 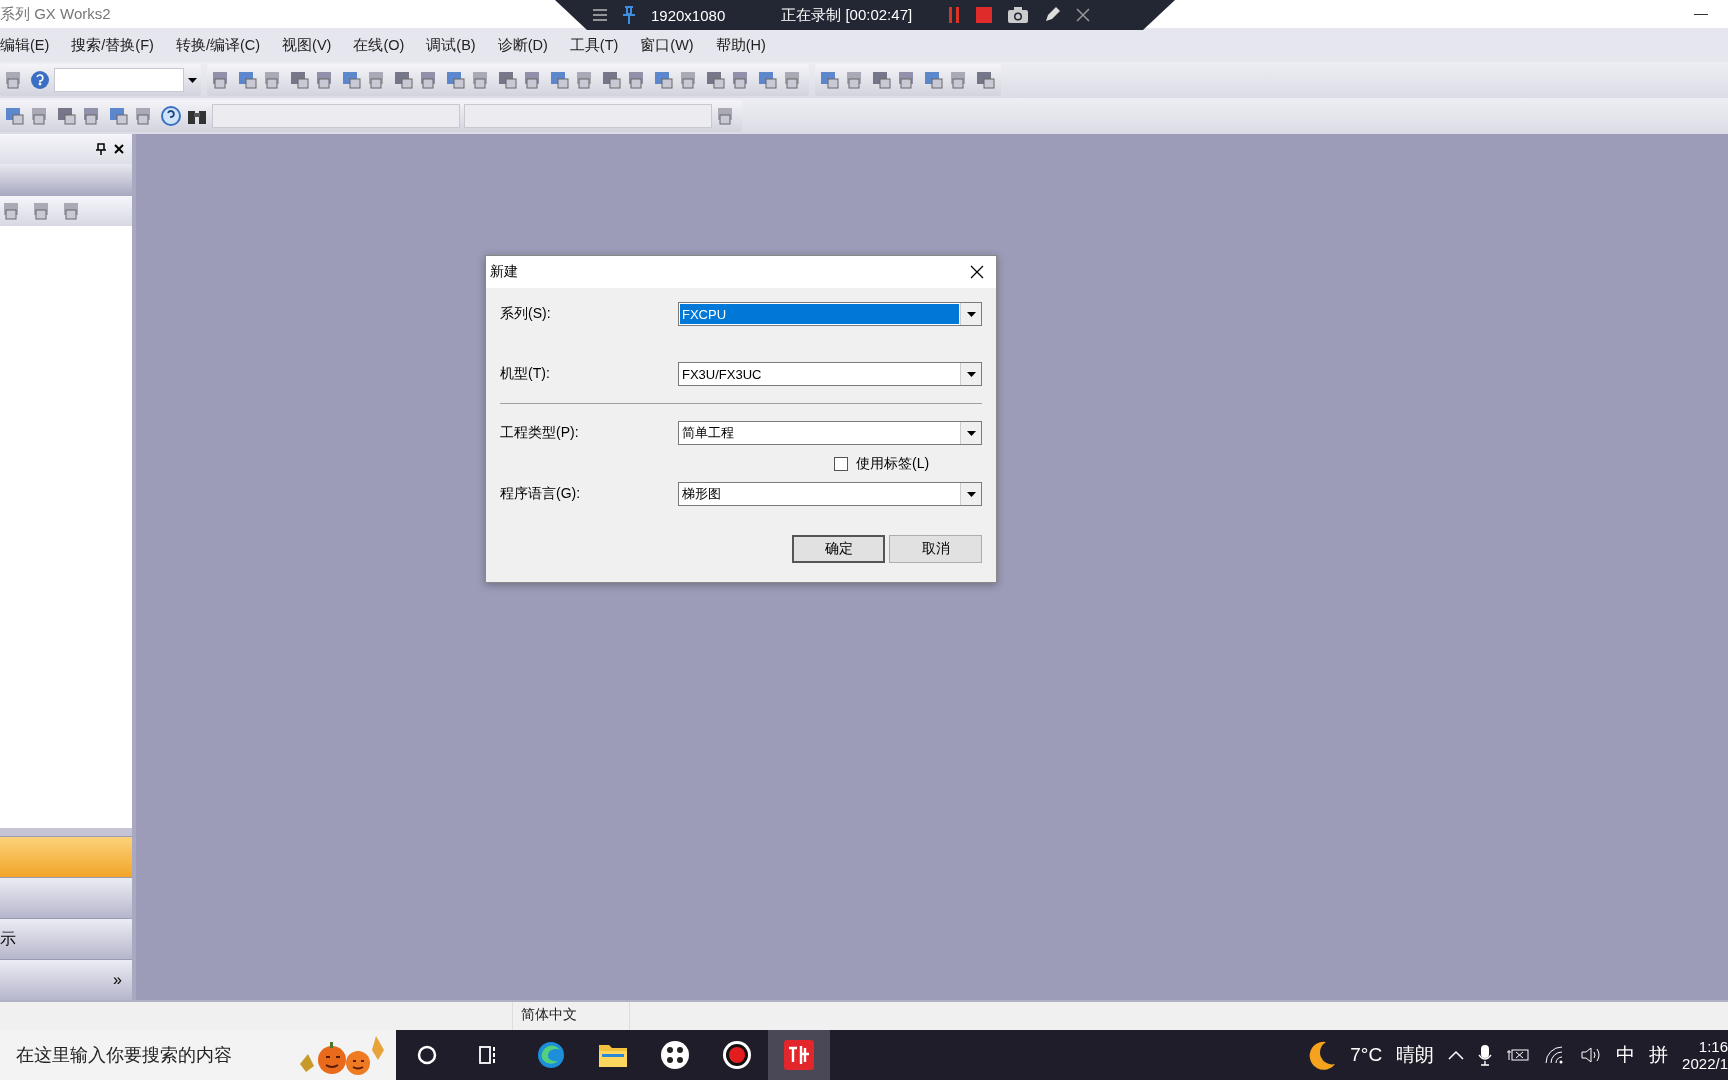 What do you see at coordinates (1591, 1055) in the screenshot?
I see `volume-icon` at bounding box center [1591, 1055].